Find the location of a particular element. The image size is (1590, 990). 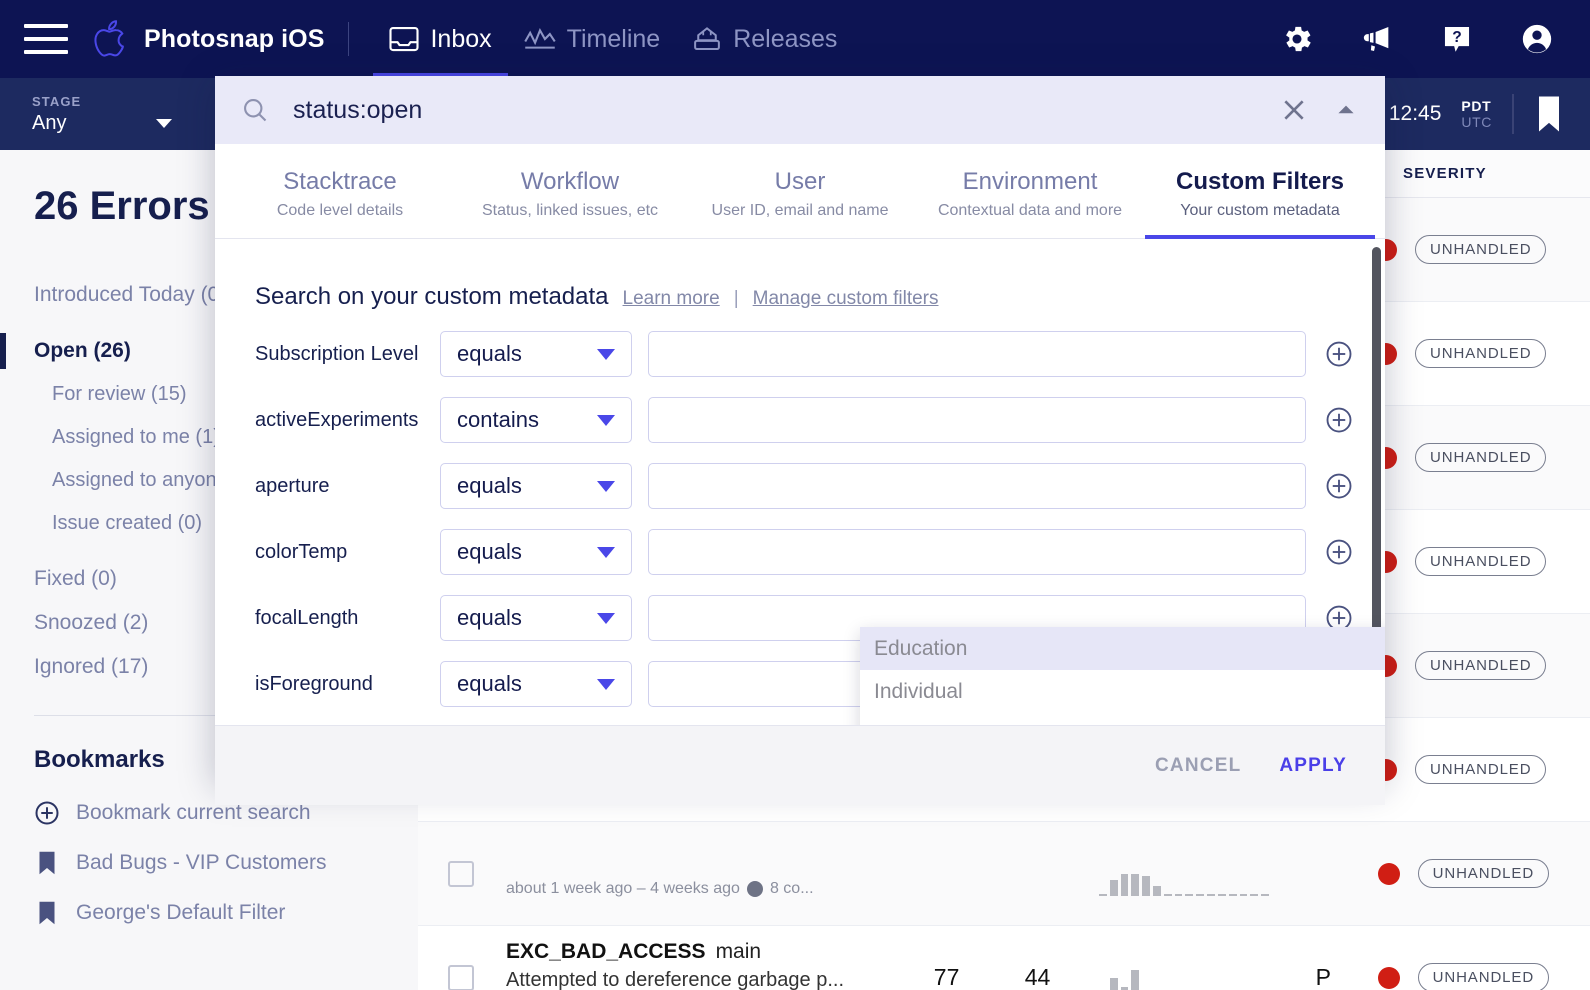

account-icon is located at coordinates (1537, 39).